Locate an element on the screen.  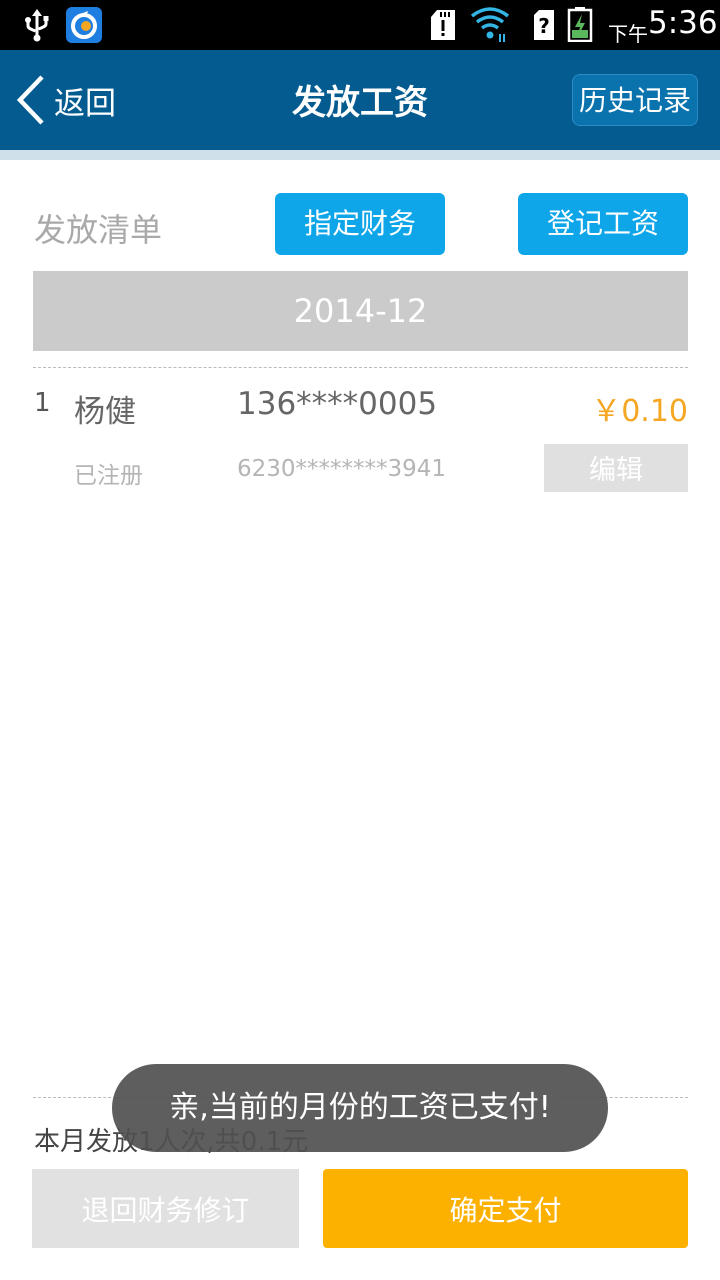
battery-charging-icon is located at coordinates (580, 24).